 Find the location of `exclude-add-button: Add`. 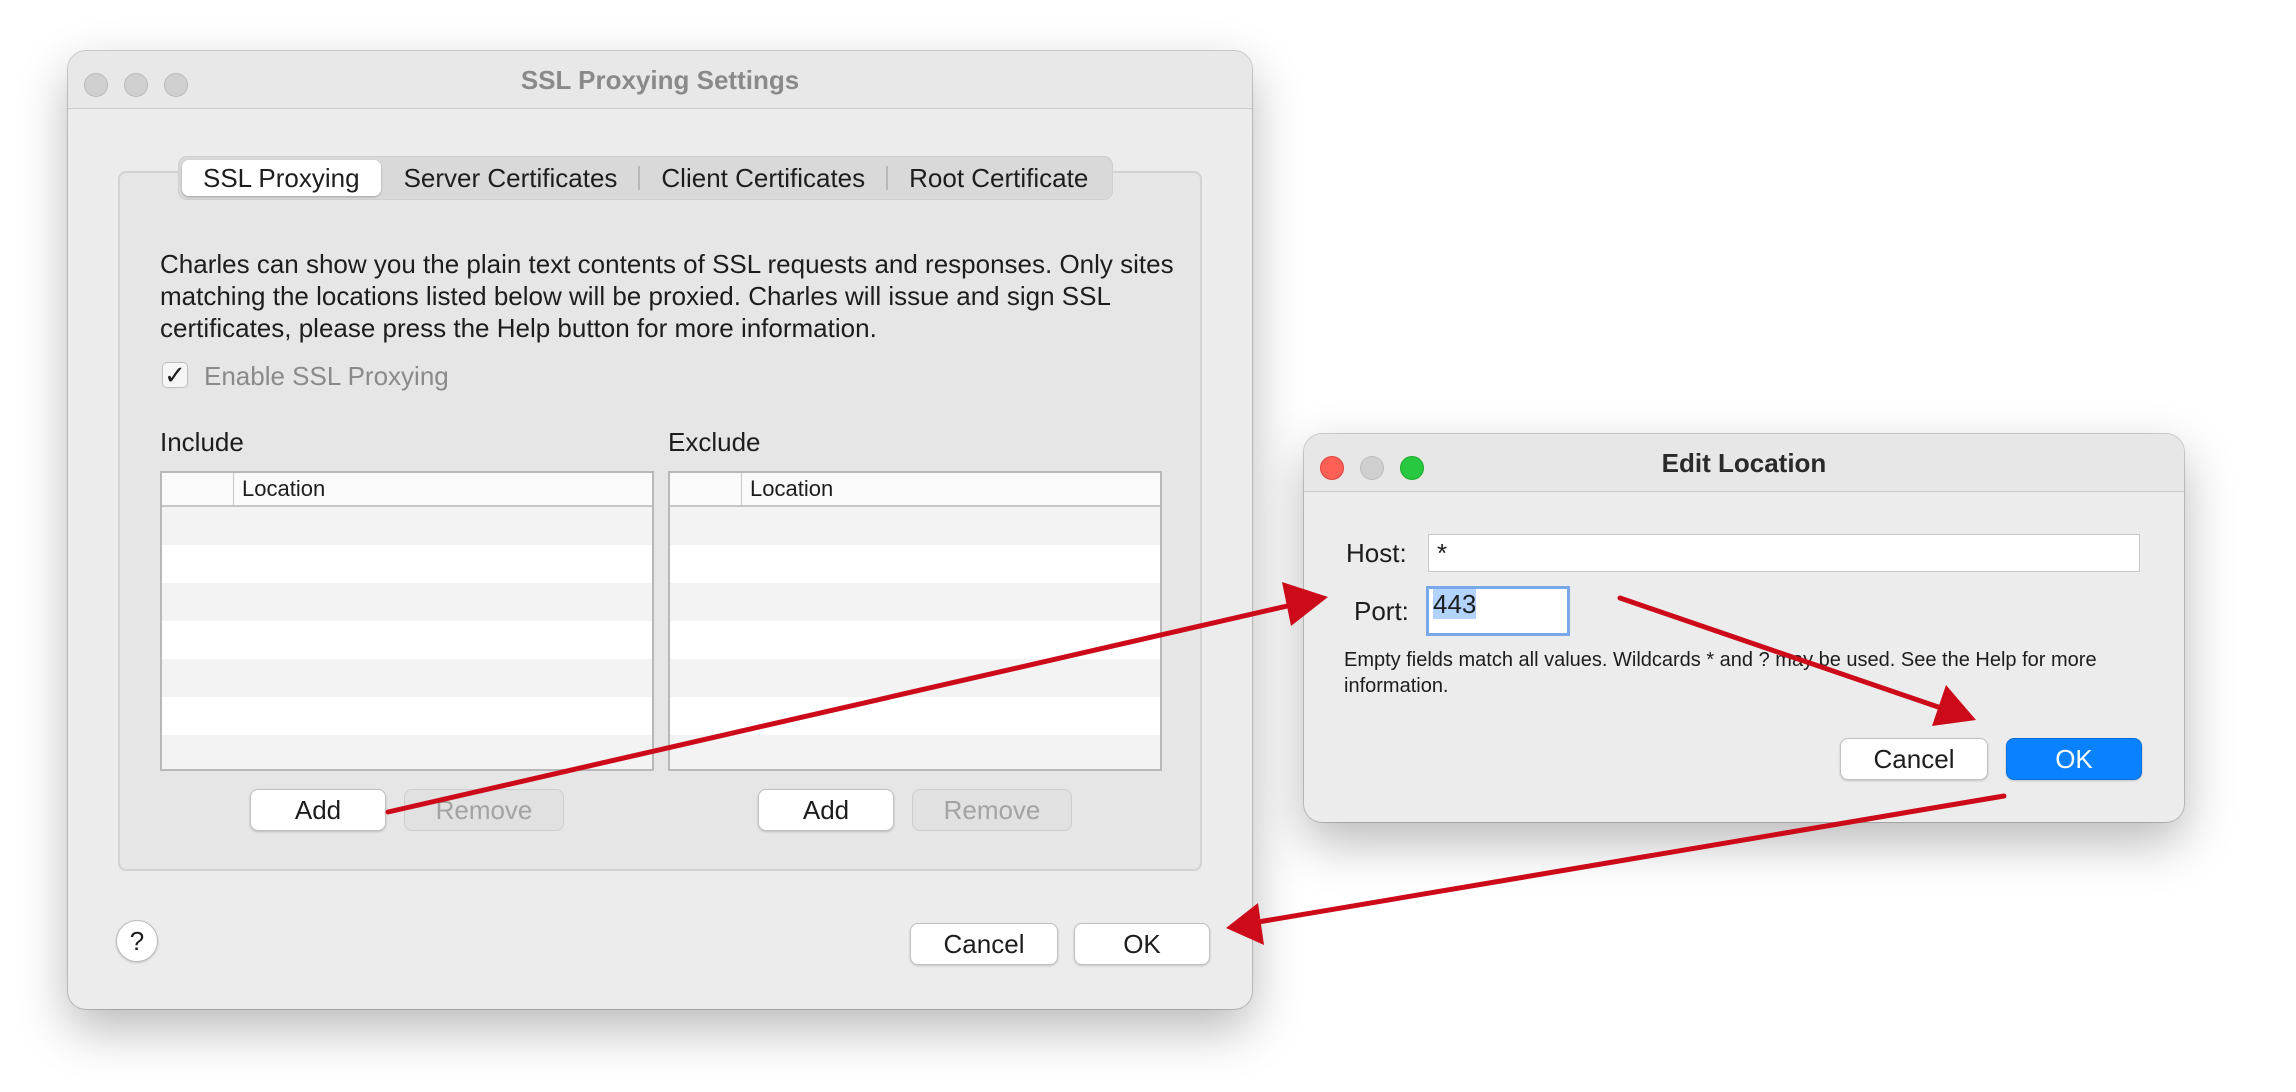

exclude-add-button: Add is located at coordinates (826, 810).